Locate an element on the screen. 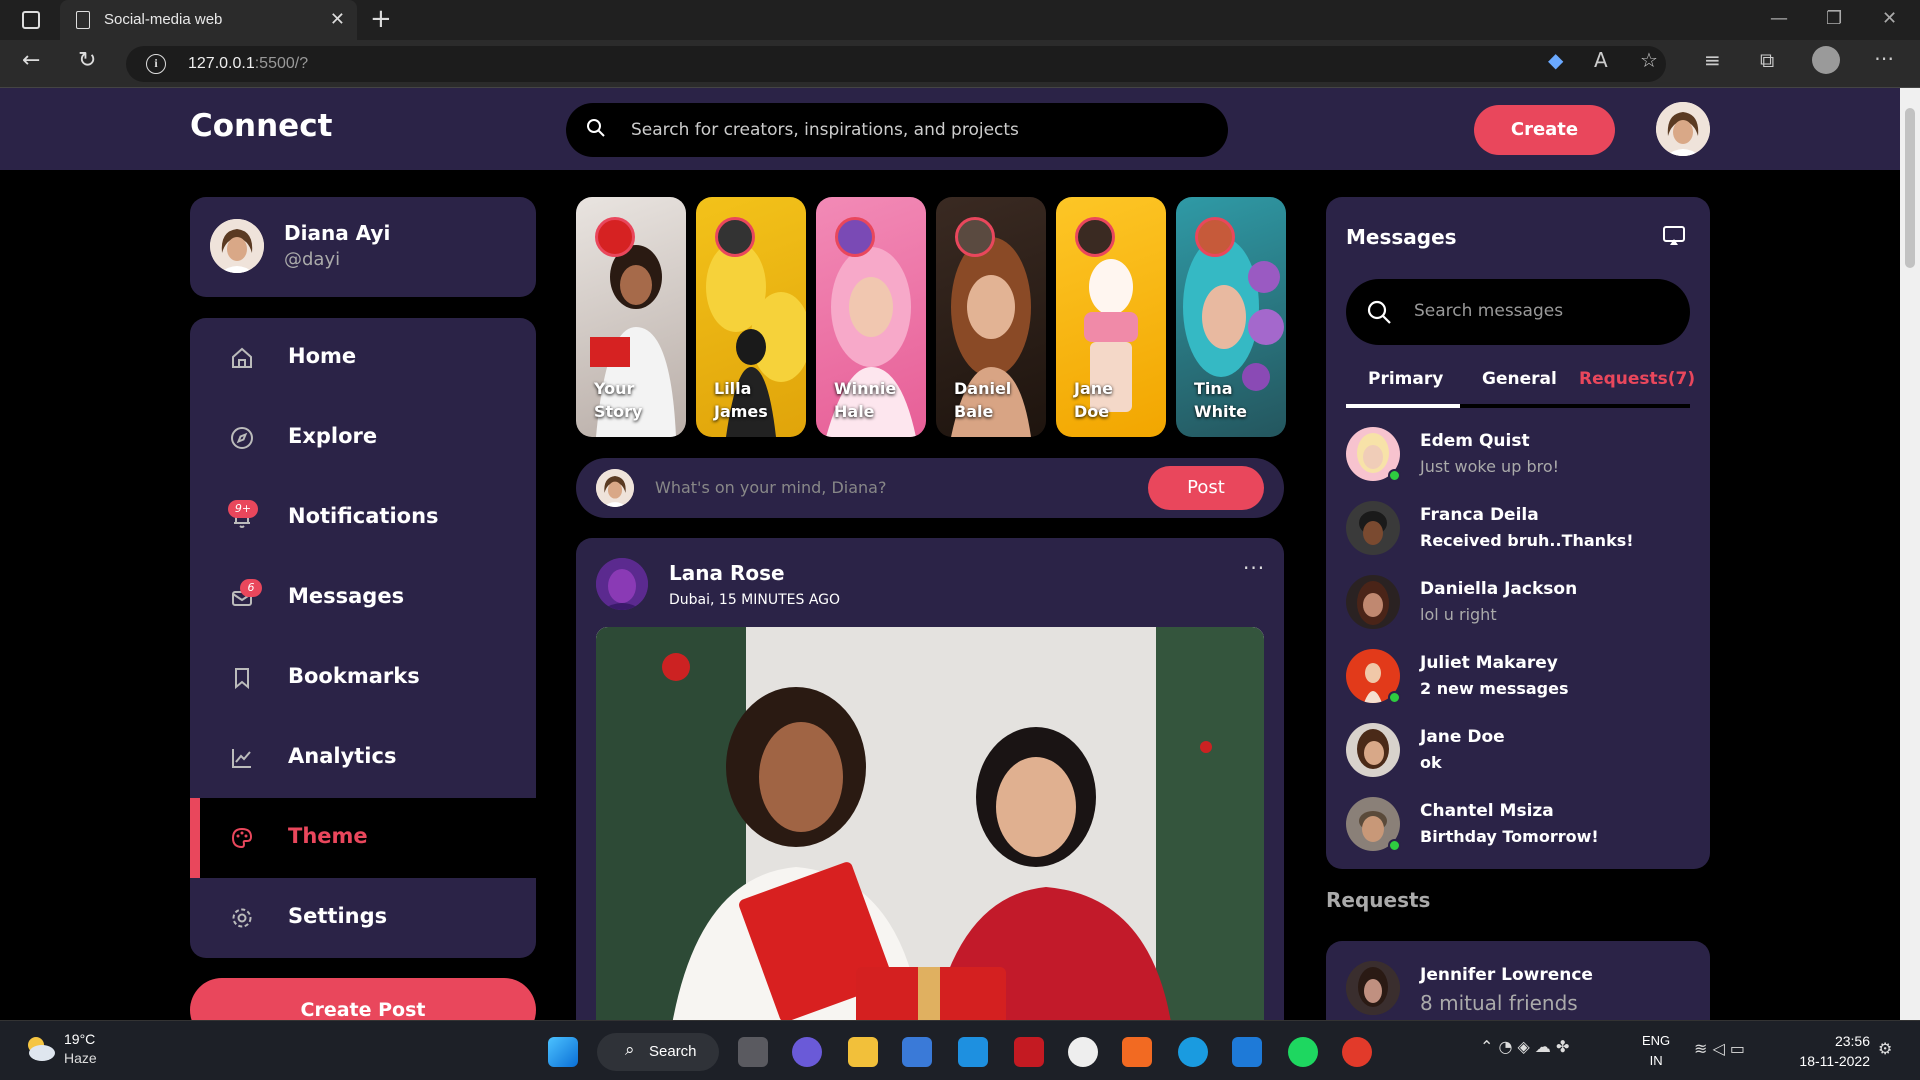  app-w-icon is located at coordinates (1083, 1052).